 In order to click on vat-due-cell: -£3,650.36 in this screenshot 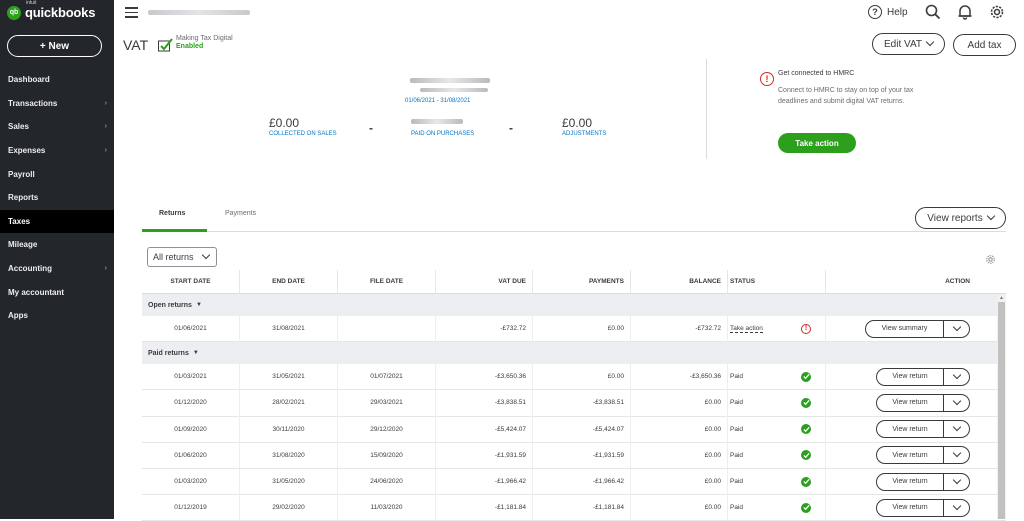, I will do `click(484, 376)`.